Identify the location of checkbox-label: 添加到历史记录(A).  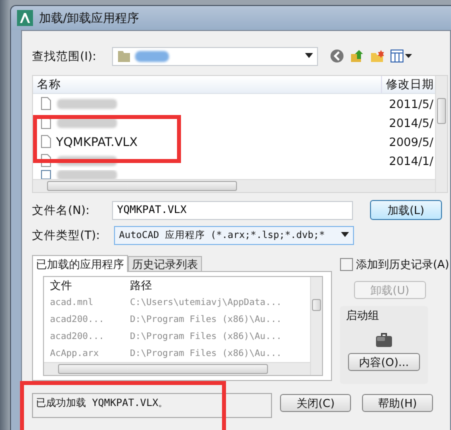
(403, 264).